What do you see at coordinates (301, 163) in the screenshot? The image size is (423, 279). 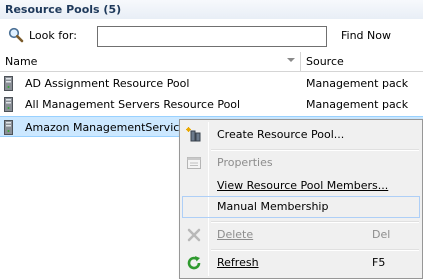 I see `menu-item-properties: Properties` at bounding box center [301, 163].